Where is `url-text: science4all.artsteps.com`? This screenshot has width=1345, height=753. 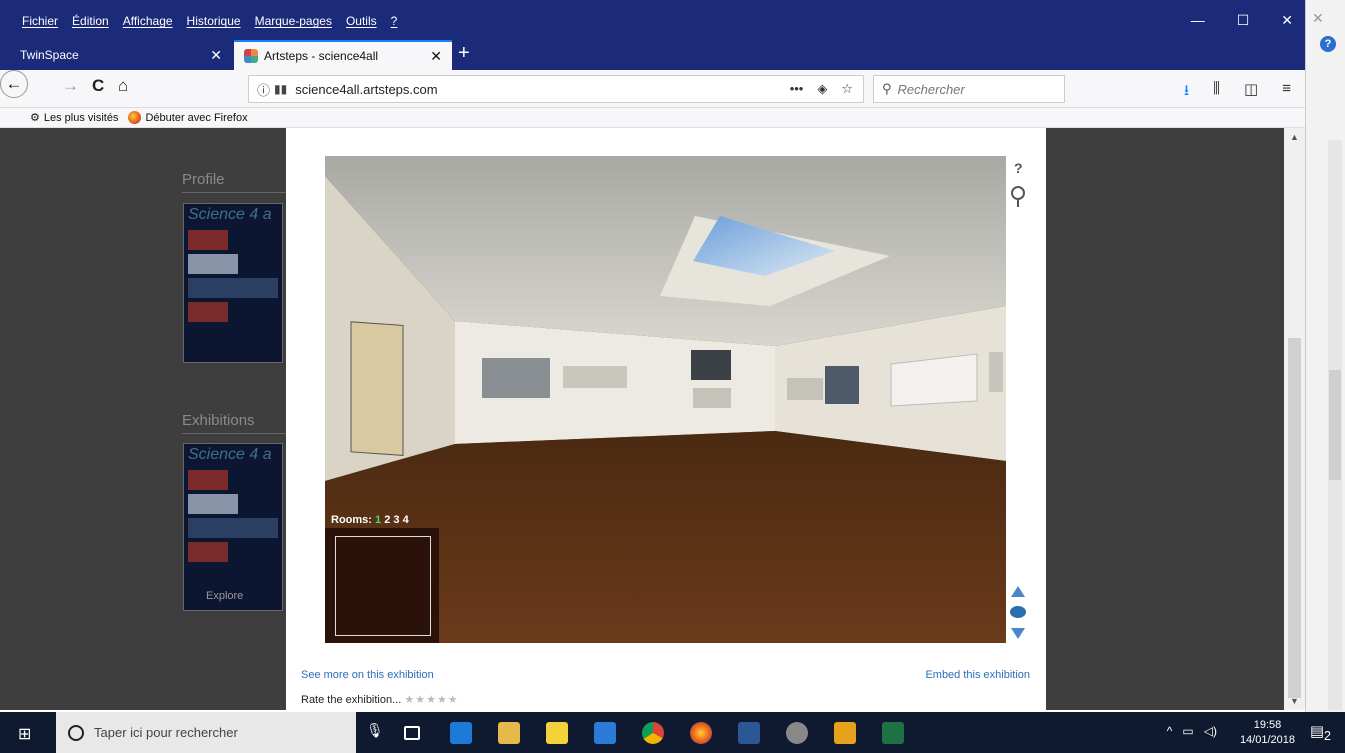
url-text: science4all.artsteps.com is located at coordinates (366, 89).